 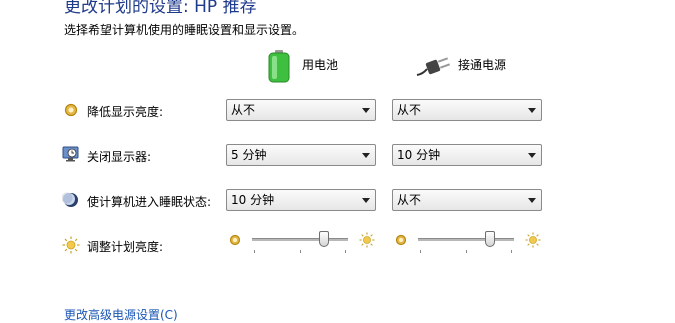 I want to click on sleep-battery-select: 10 分钟, so click(x=301, y=200).